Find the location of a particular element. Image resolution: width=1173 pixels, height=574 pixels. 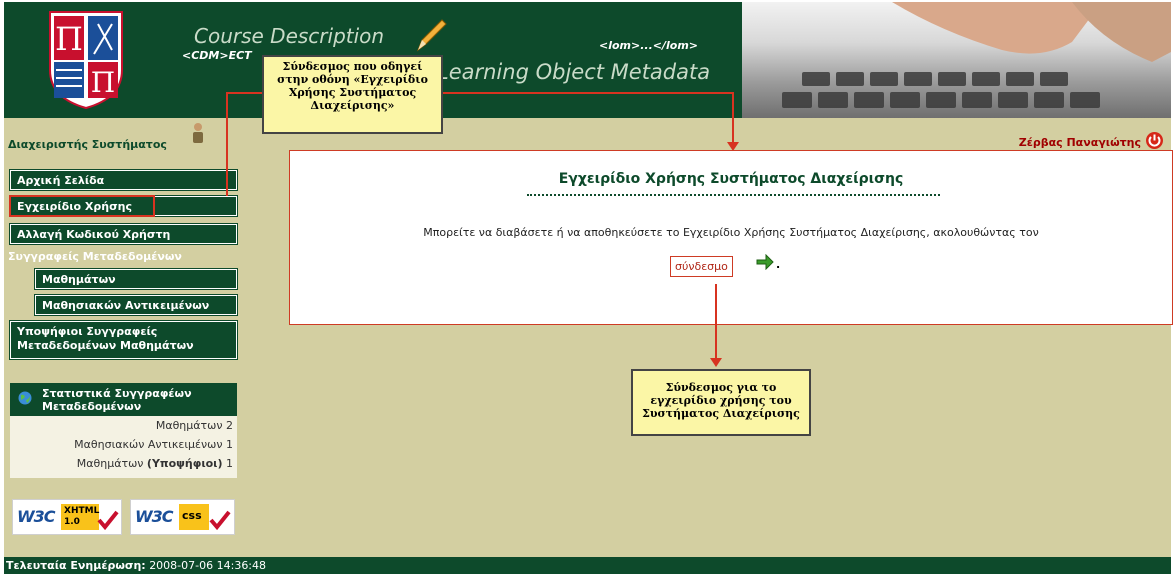

manual-download-link: σύνδεσμο is located at coordinates (701, 266).